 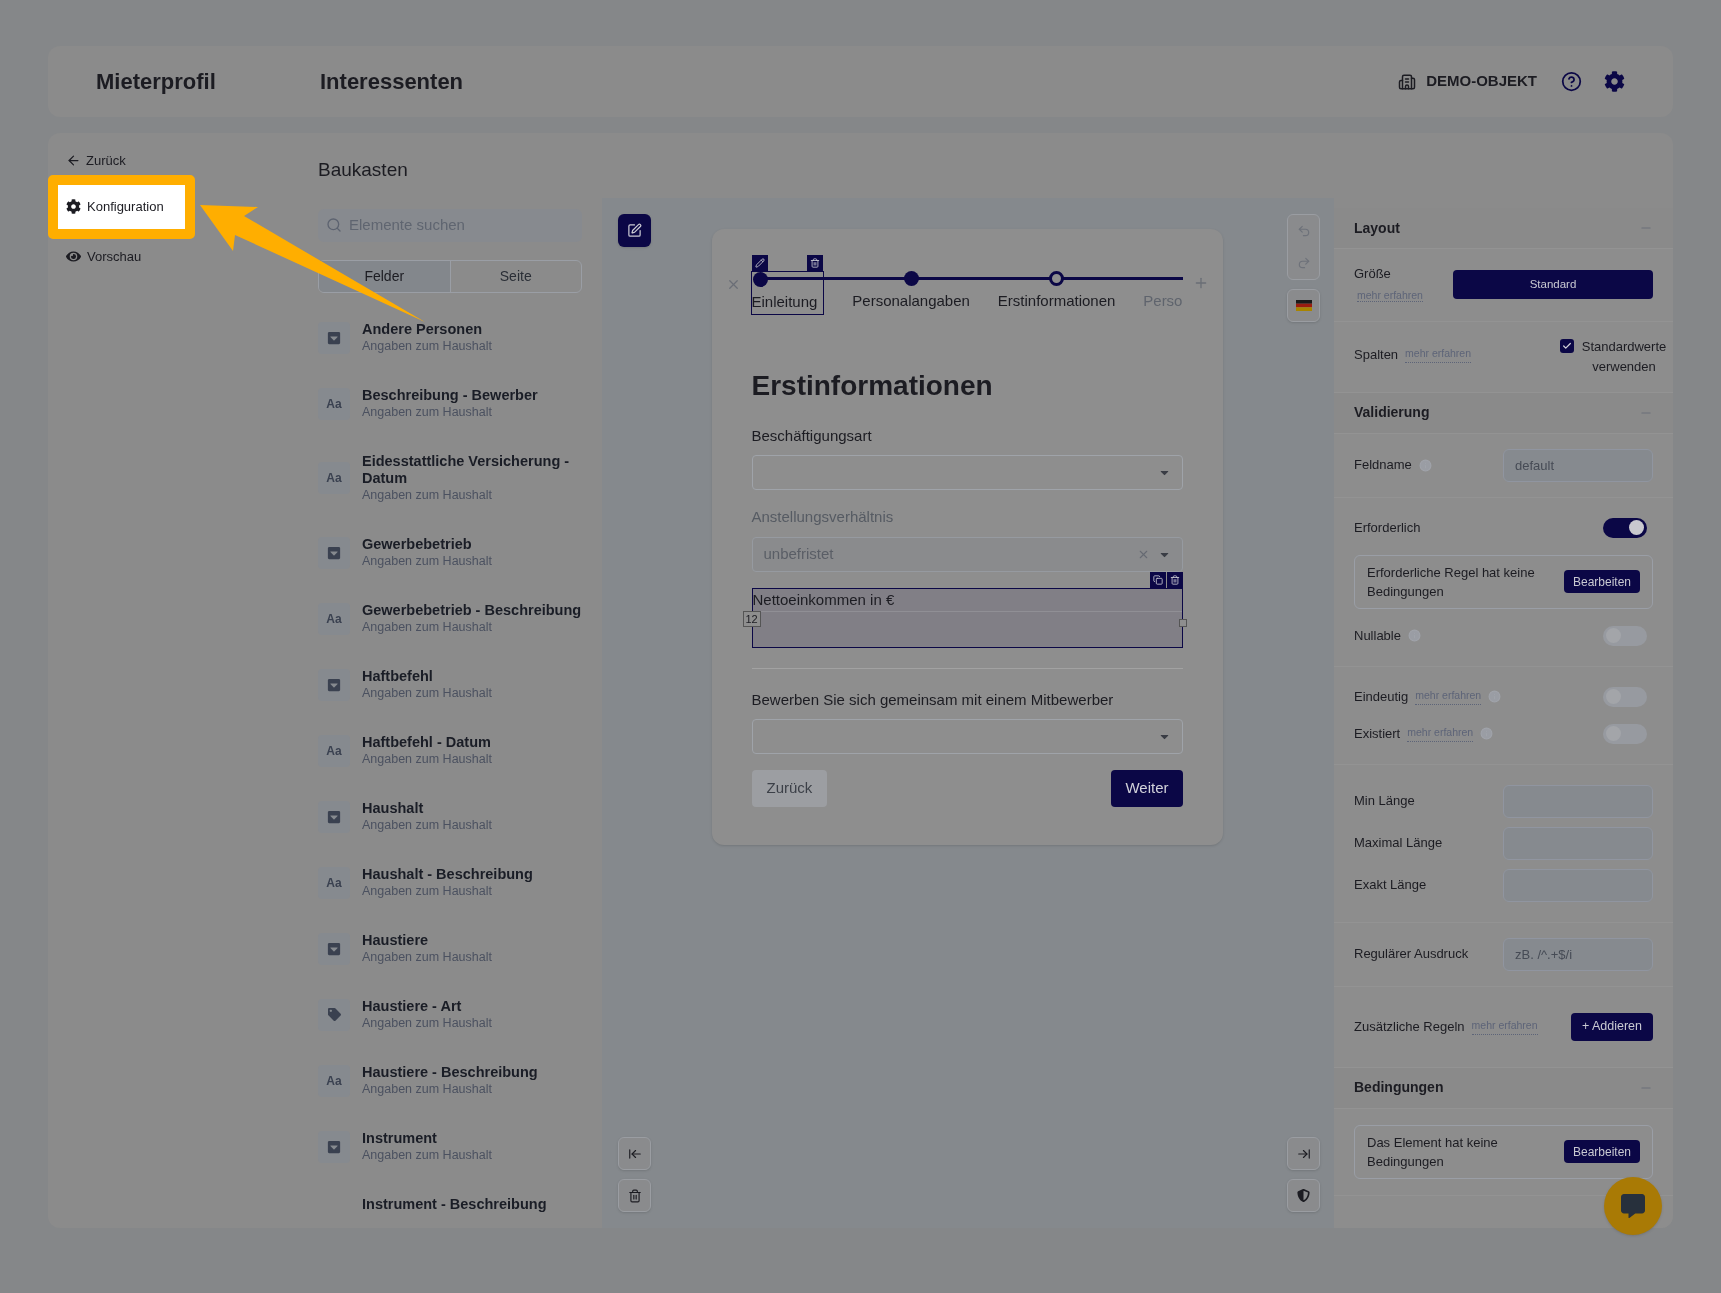 I want to click on element-item: Haustiere Angaben zum Haushalt, so click(x=450, y=948).